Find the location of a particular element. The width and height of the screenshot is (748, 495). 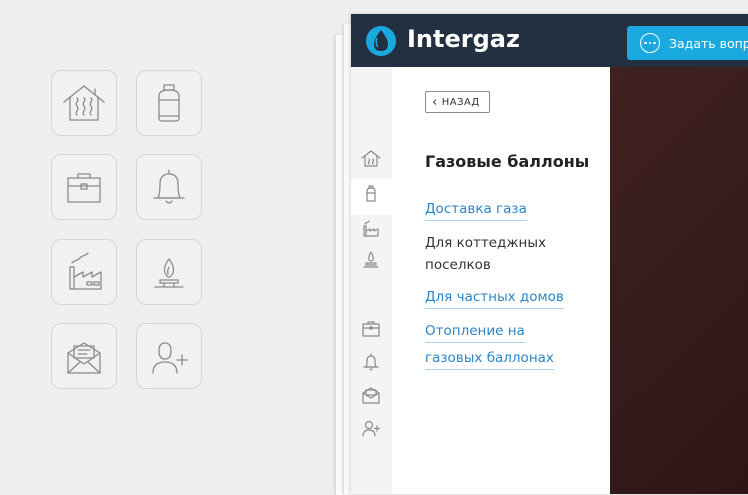

chat-bubble-icon is located at coordinates (650, 43).